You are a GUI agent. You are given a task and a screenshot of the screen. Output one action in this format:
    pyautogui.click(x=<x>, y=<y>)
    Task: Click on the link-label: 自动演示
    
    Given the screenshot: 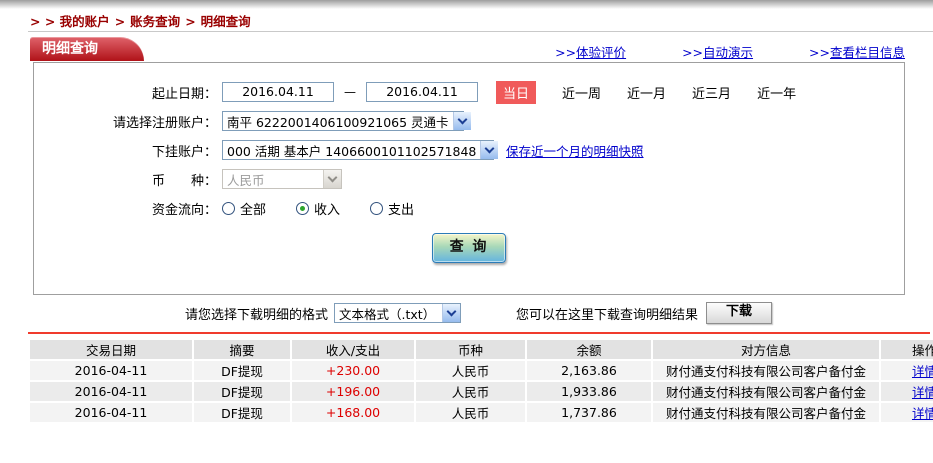 What is the action you would take?
    pyautogui.click(x=728, y=52)
    